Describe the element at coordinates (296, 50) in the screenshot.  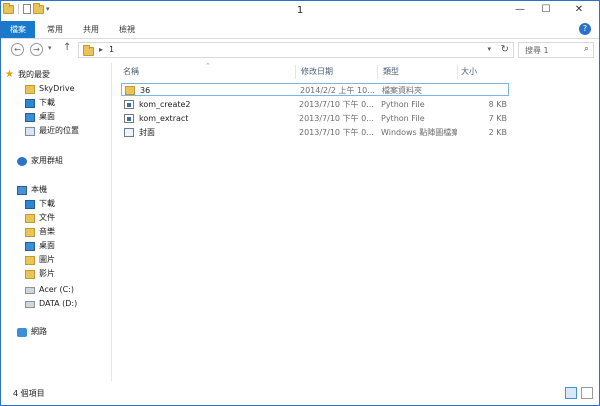
I see `address-bar: ▸ 1 ▾ ↻` at that location.